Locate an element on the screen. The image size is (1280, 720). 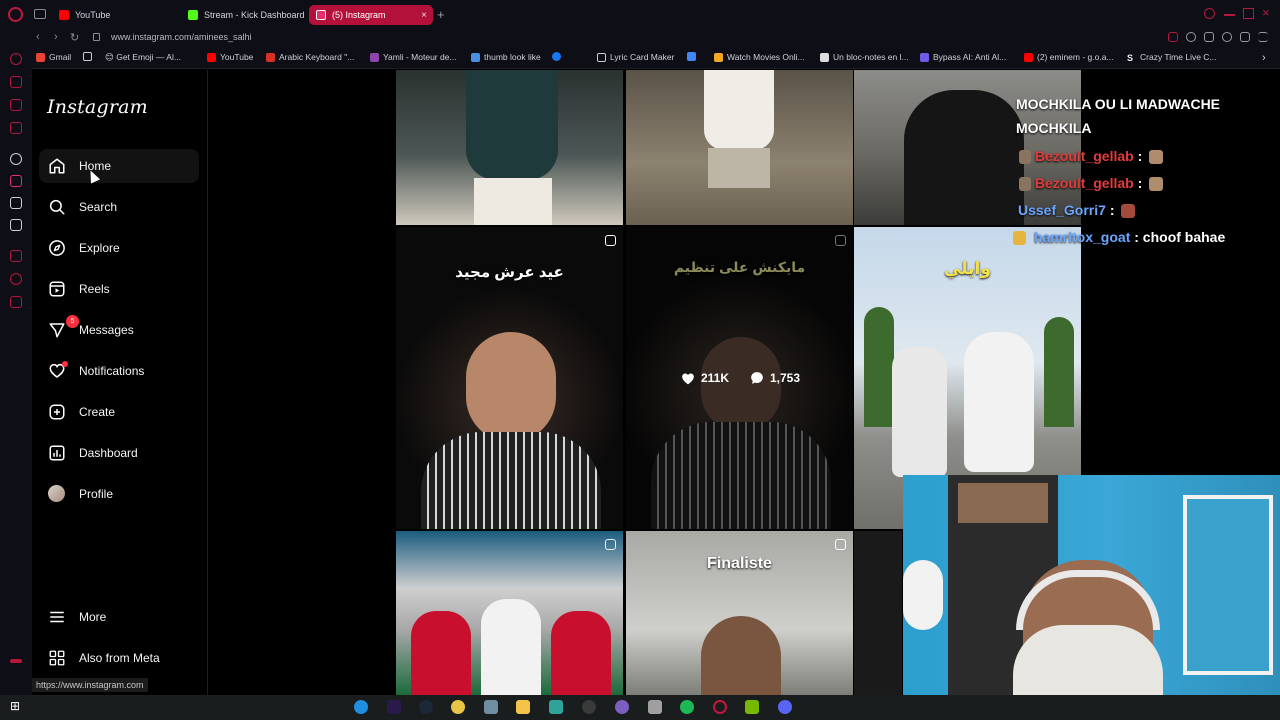
sidebar-settings-icon is located at coordinates (16, 661).